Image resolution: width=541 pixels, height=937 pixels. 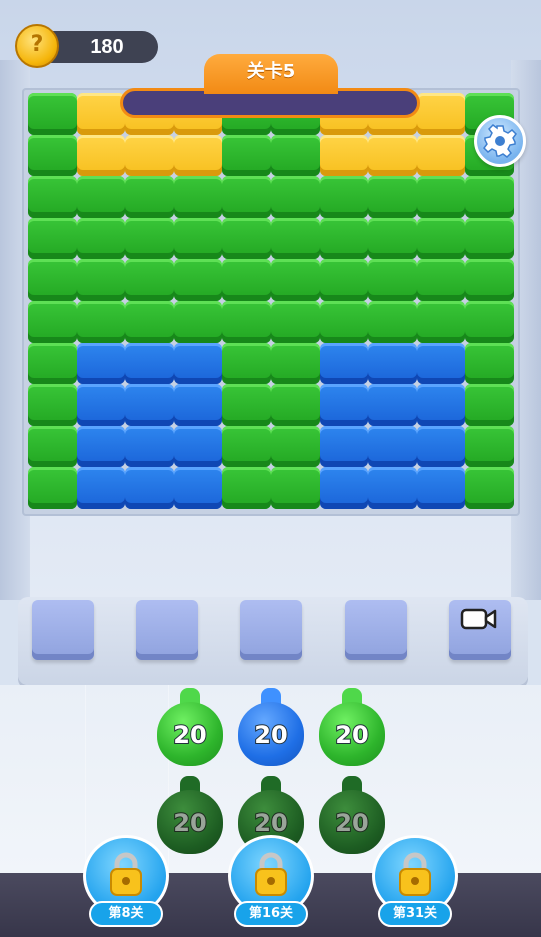 I want to click on coin-icon: ?, so click(x=37, y=46).